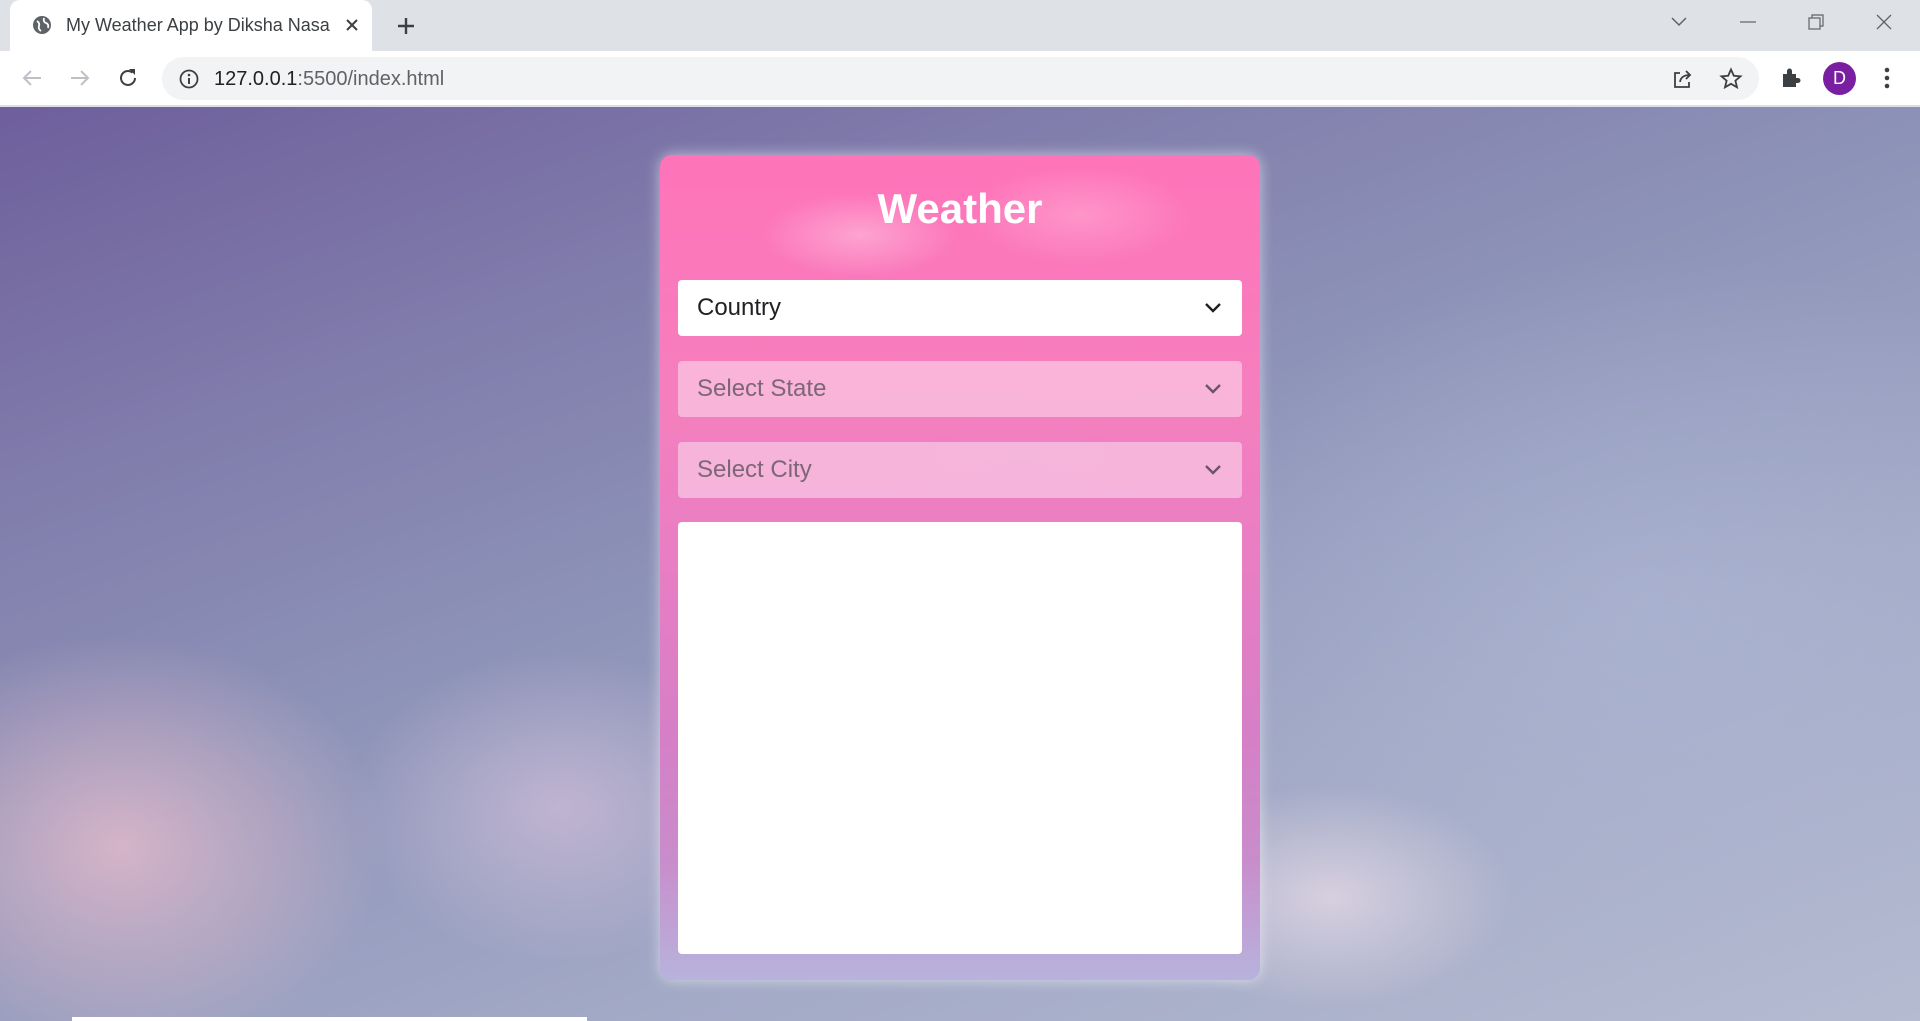  Describe the element at coordinates (198, 25) in the screenshot. I see `tab-title: My Weather App by Diksha Nasa` at that location.